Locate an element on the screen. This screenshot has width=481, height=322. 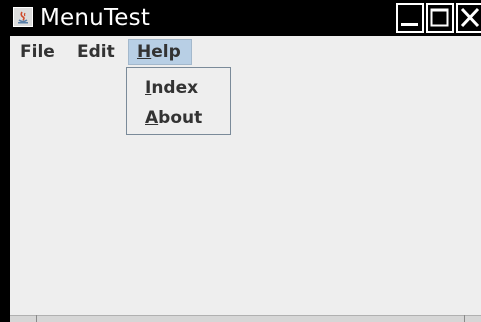
menu-item-about: About is located at coordinates (178, 118).